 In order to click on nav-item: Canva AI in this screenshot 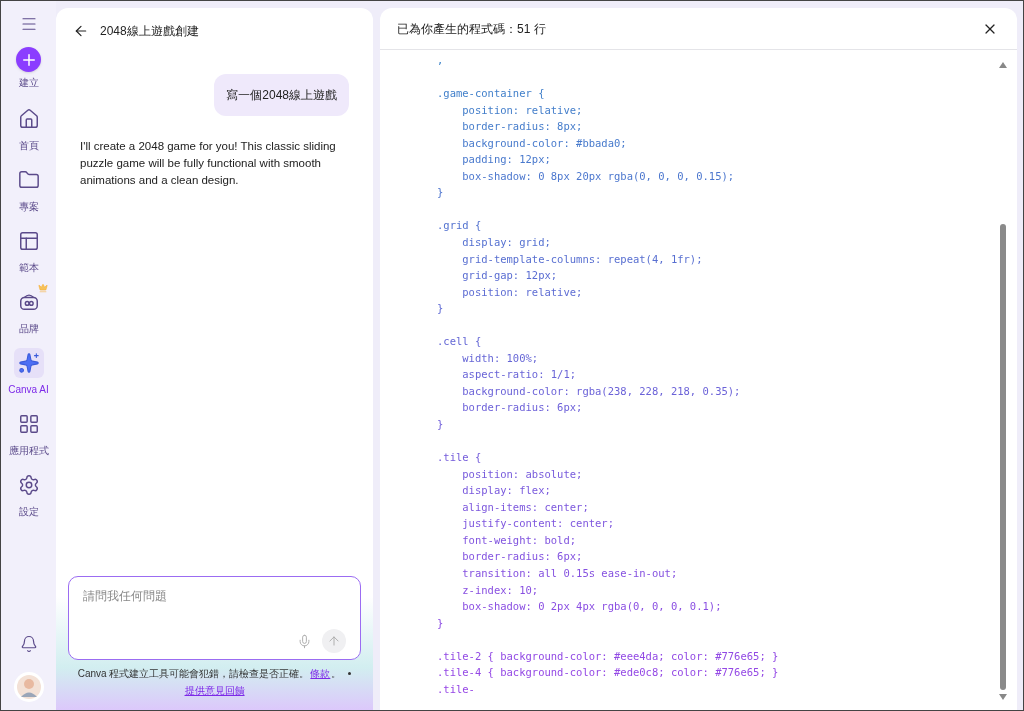, I will do `click(28, 372)`.